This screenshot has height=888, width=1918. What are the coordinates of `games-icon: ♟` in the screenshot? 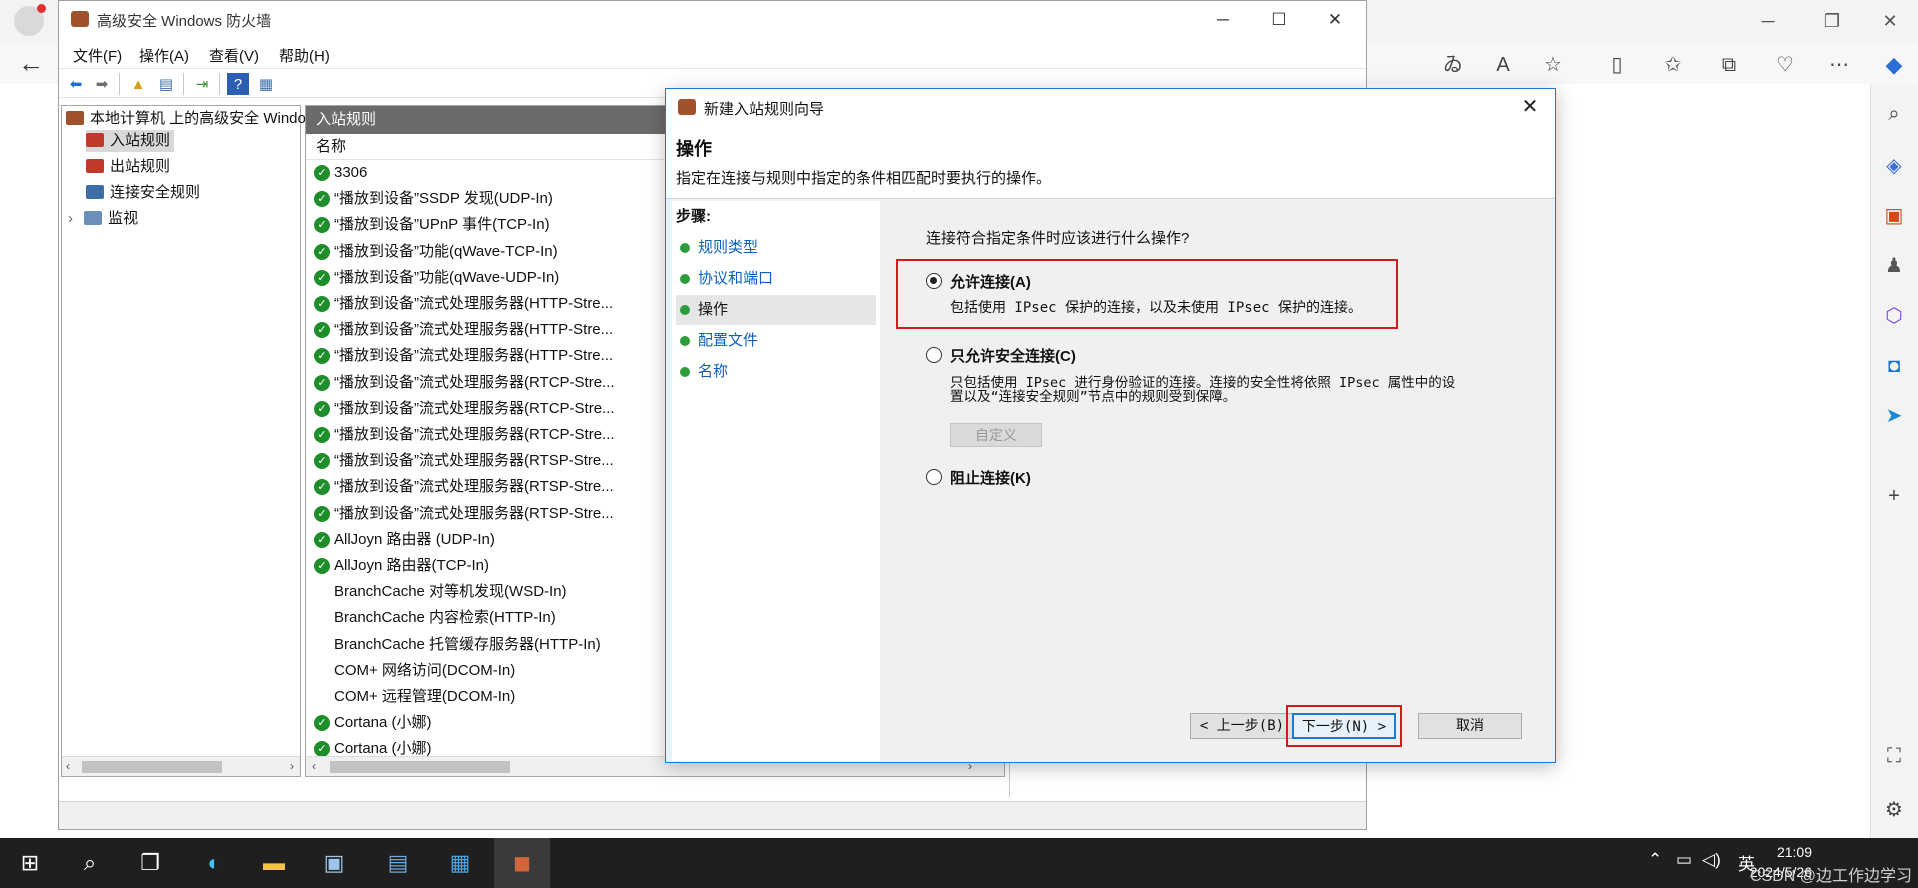 It's located at (1894, 266).